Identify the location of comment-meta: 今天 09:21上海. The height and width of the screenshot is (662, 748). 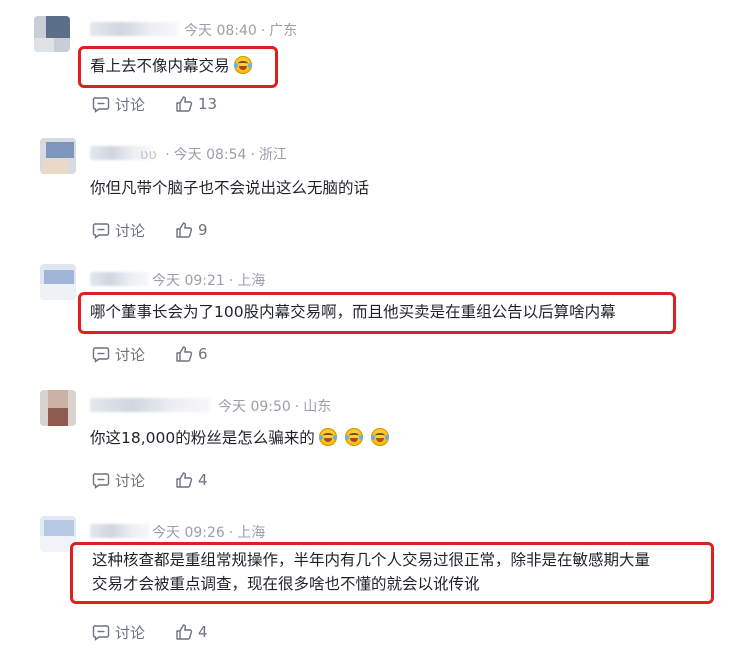
(208, 280).